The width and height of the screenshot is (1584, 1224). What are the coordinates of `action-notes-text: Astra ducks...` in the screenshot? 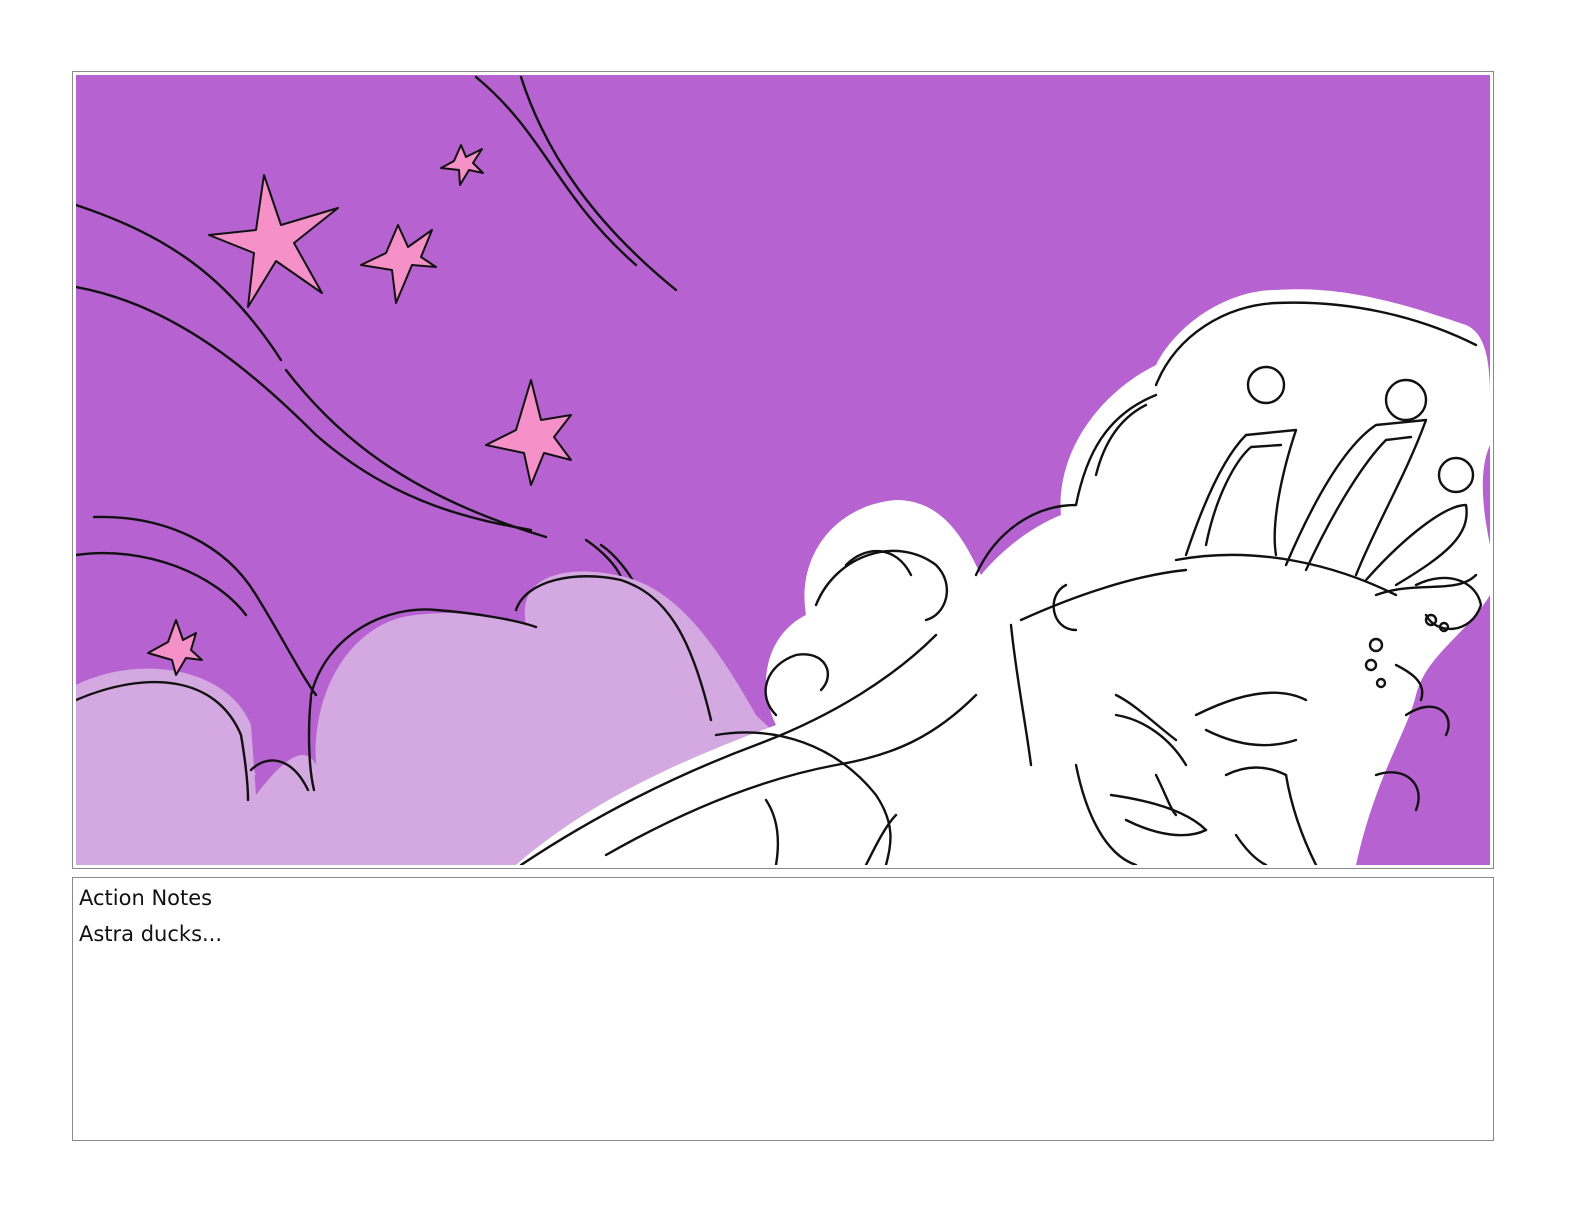 It's located at (783, 934).